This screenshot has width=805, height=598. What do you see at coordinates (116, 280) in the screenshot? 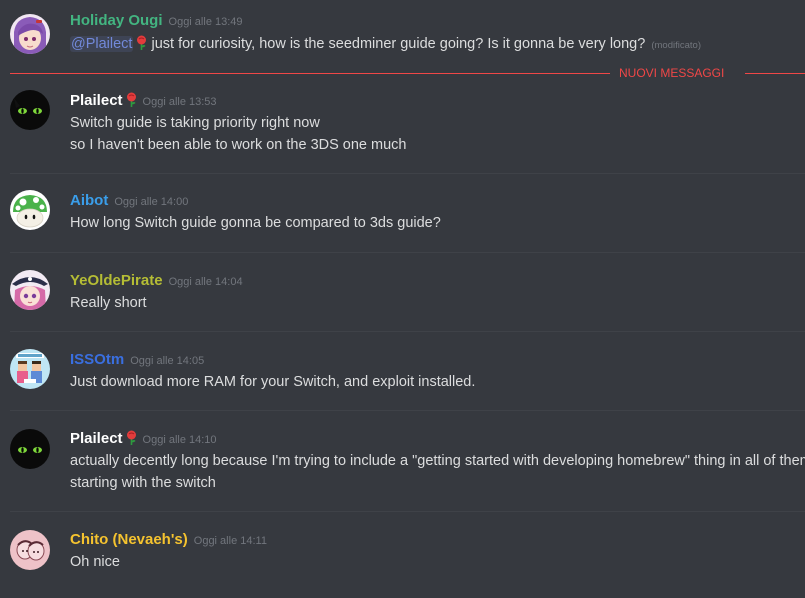
I see `author-name: YeOldePirate` at bounding box center [116, 280].